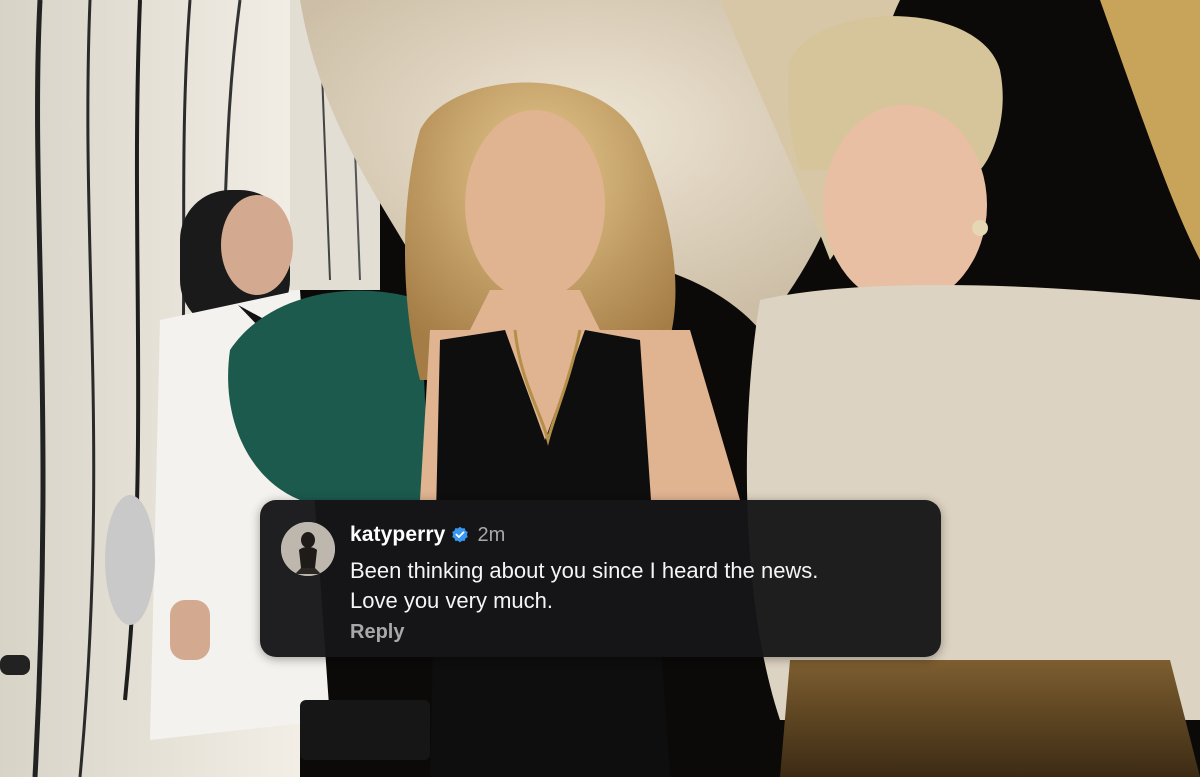 Image resolution: width=1200 pixels, height=777 pixels. What do you see at coordinates (377, 632) in the screenshot?
I see `reply-button: Reply` at bounding box center [377, 632].